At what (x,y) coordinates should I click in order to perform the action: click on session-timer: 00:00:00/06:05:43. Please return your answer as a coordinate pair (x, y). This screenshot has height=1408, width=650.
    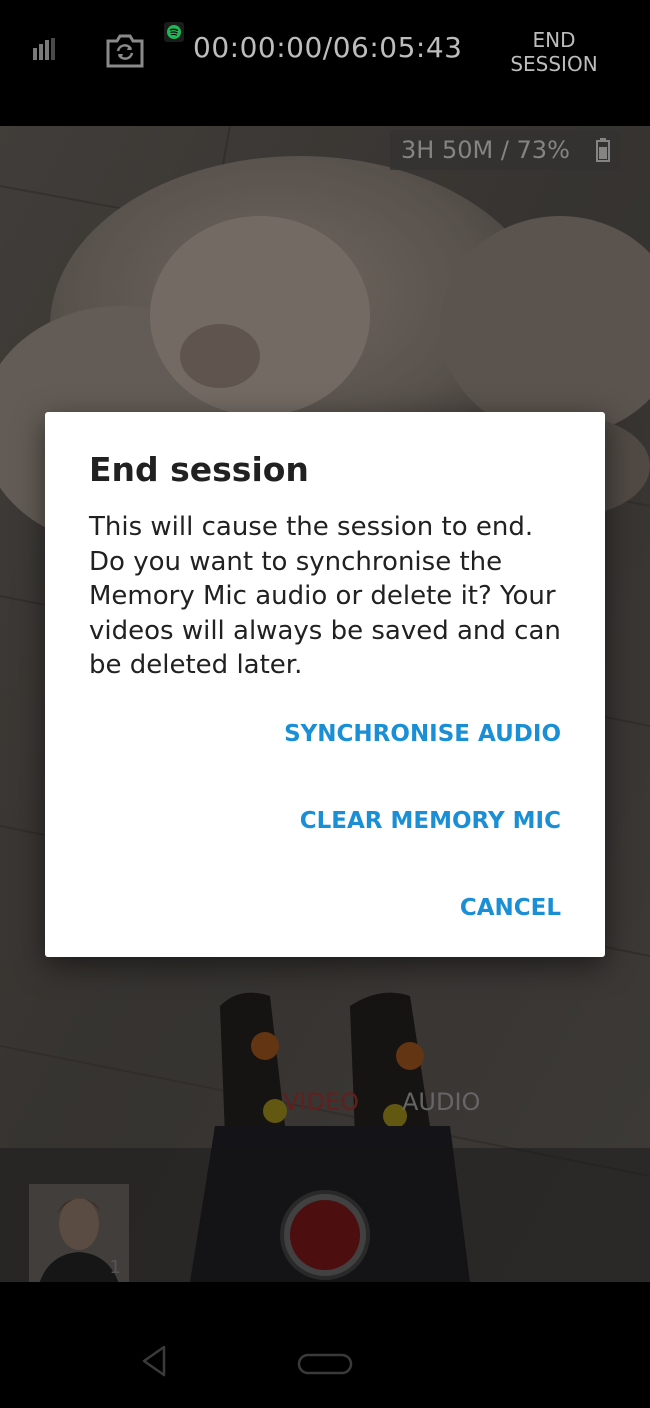
    Looking at the image, I should click on (328, 47).